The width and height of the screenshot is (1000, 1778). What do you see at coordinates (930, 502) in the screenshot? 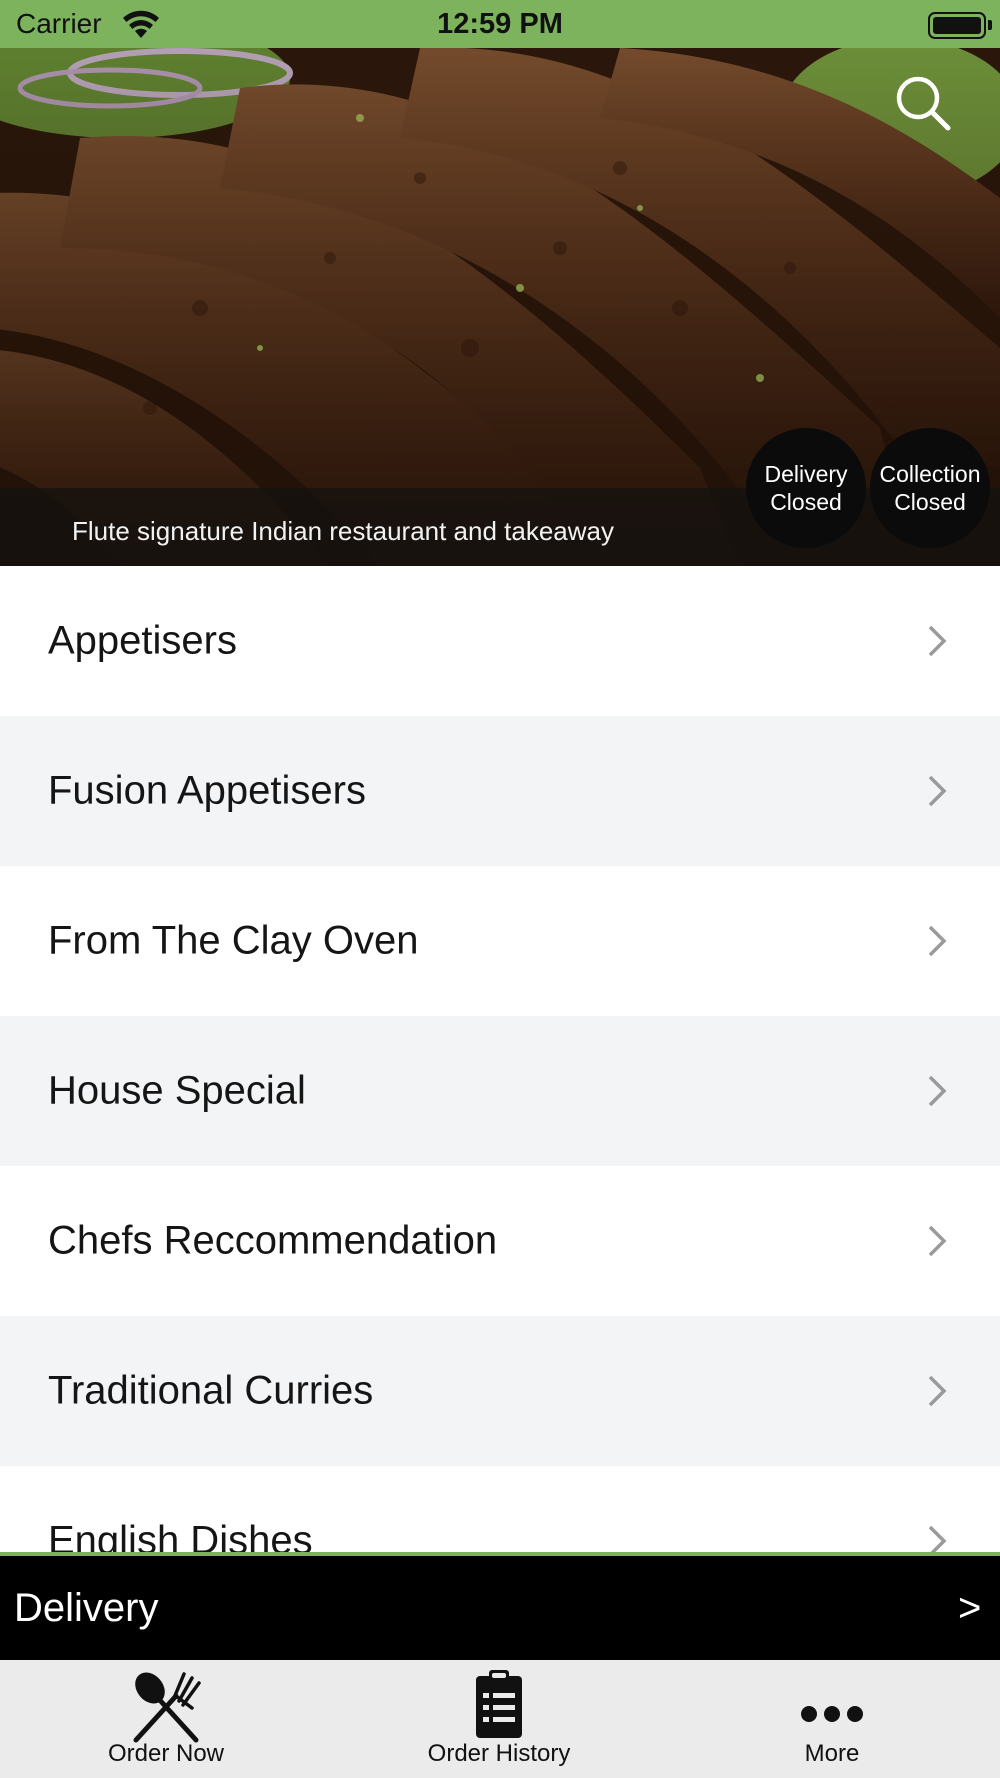
I see `collection-status-value: Closed` at bounding box center [930, 502].